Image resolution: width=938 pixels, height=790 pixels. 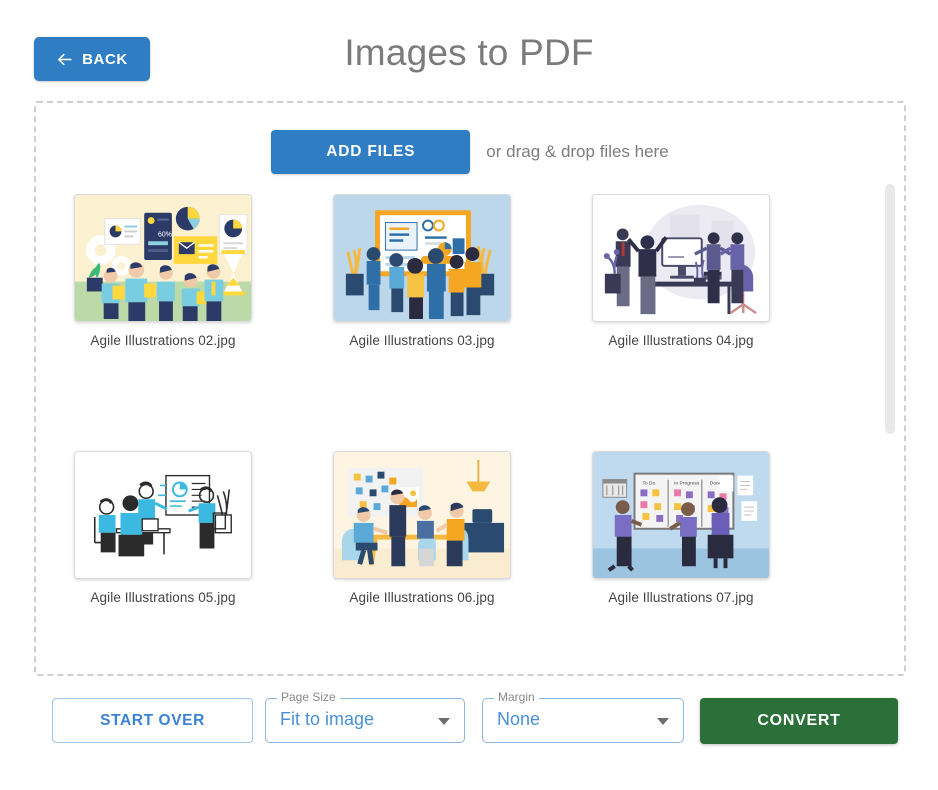 I want to click on file-item: Agile Illustrations 06.jpg, so click(x=445, y=528).